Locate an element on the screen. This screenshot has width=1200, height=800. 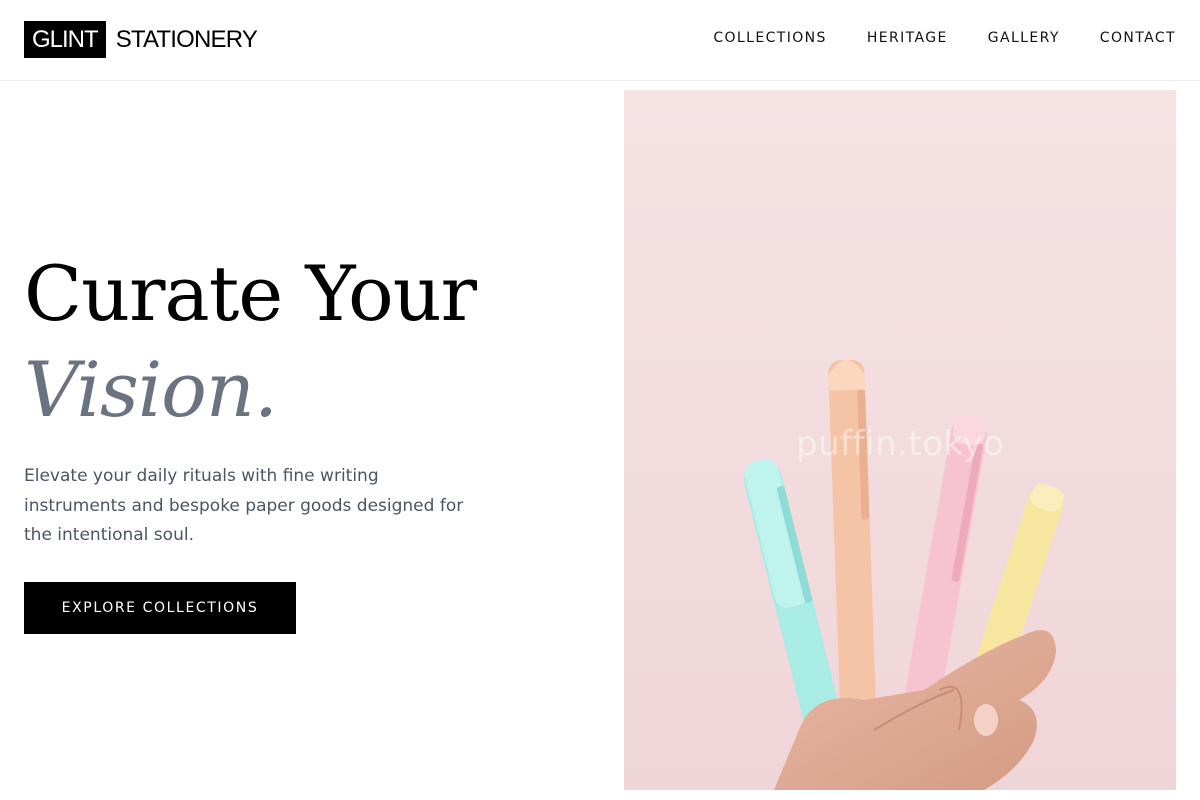
main-nav: COLLECTIONS HERITAGE GALLERY CONTACT is located at coordinates (944, 38).